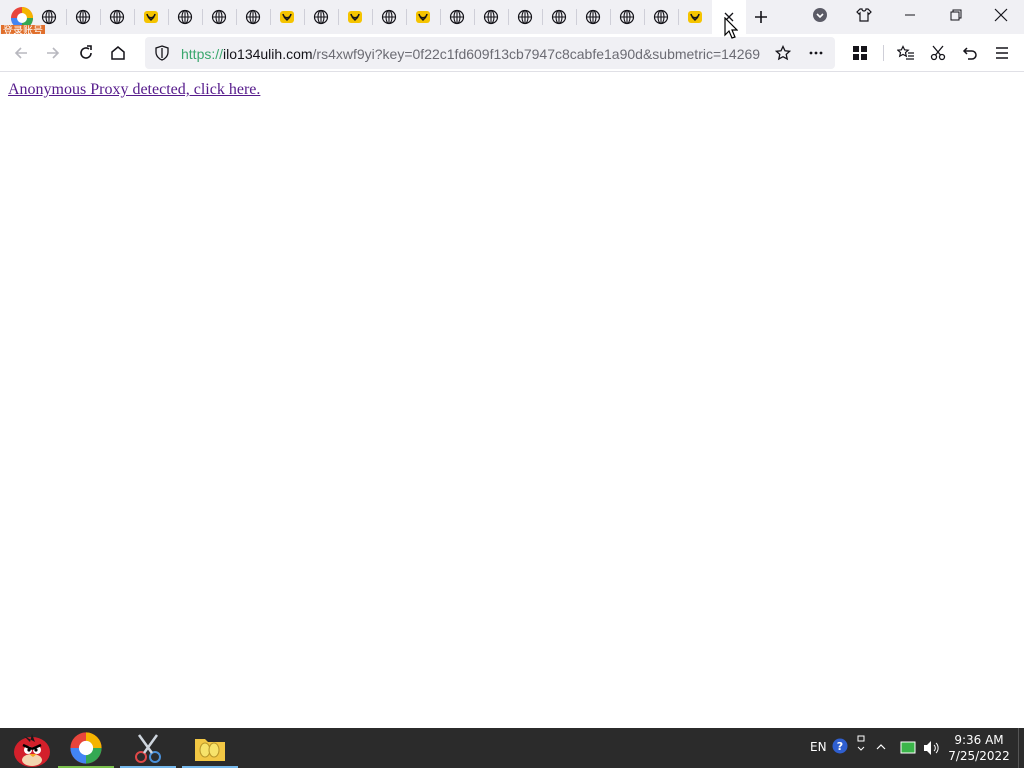  I want to click on taskbar-app-scissors, so click(148, 748).